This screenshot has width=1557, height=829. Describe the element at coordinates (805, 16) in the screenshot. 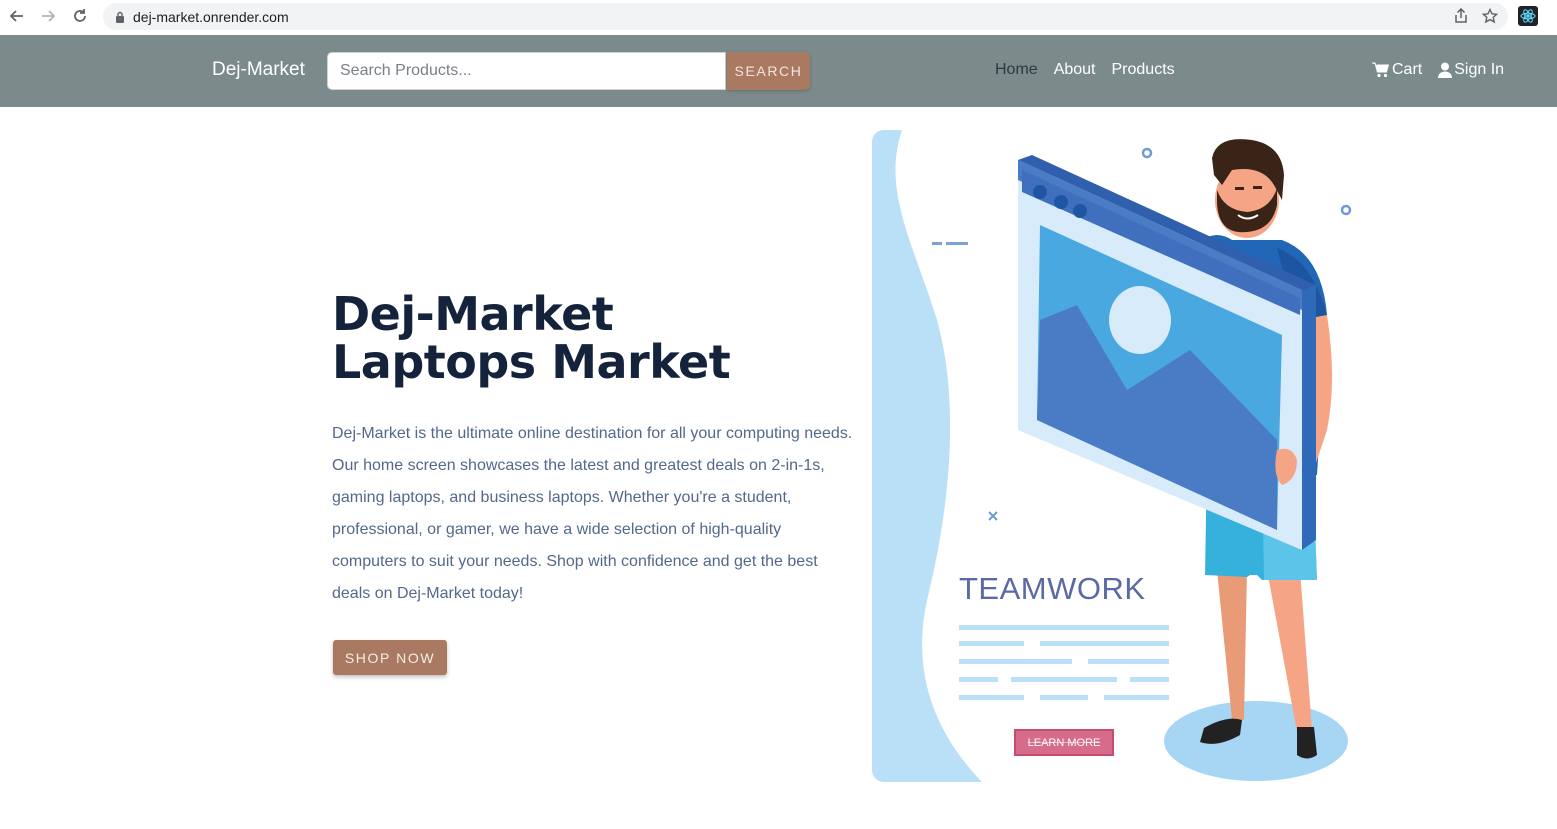

I see `address-bar: dej-market.onrender.com` at that location.